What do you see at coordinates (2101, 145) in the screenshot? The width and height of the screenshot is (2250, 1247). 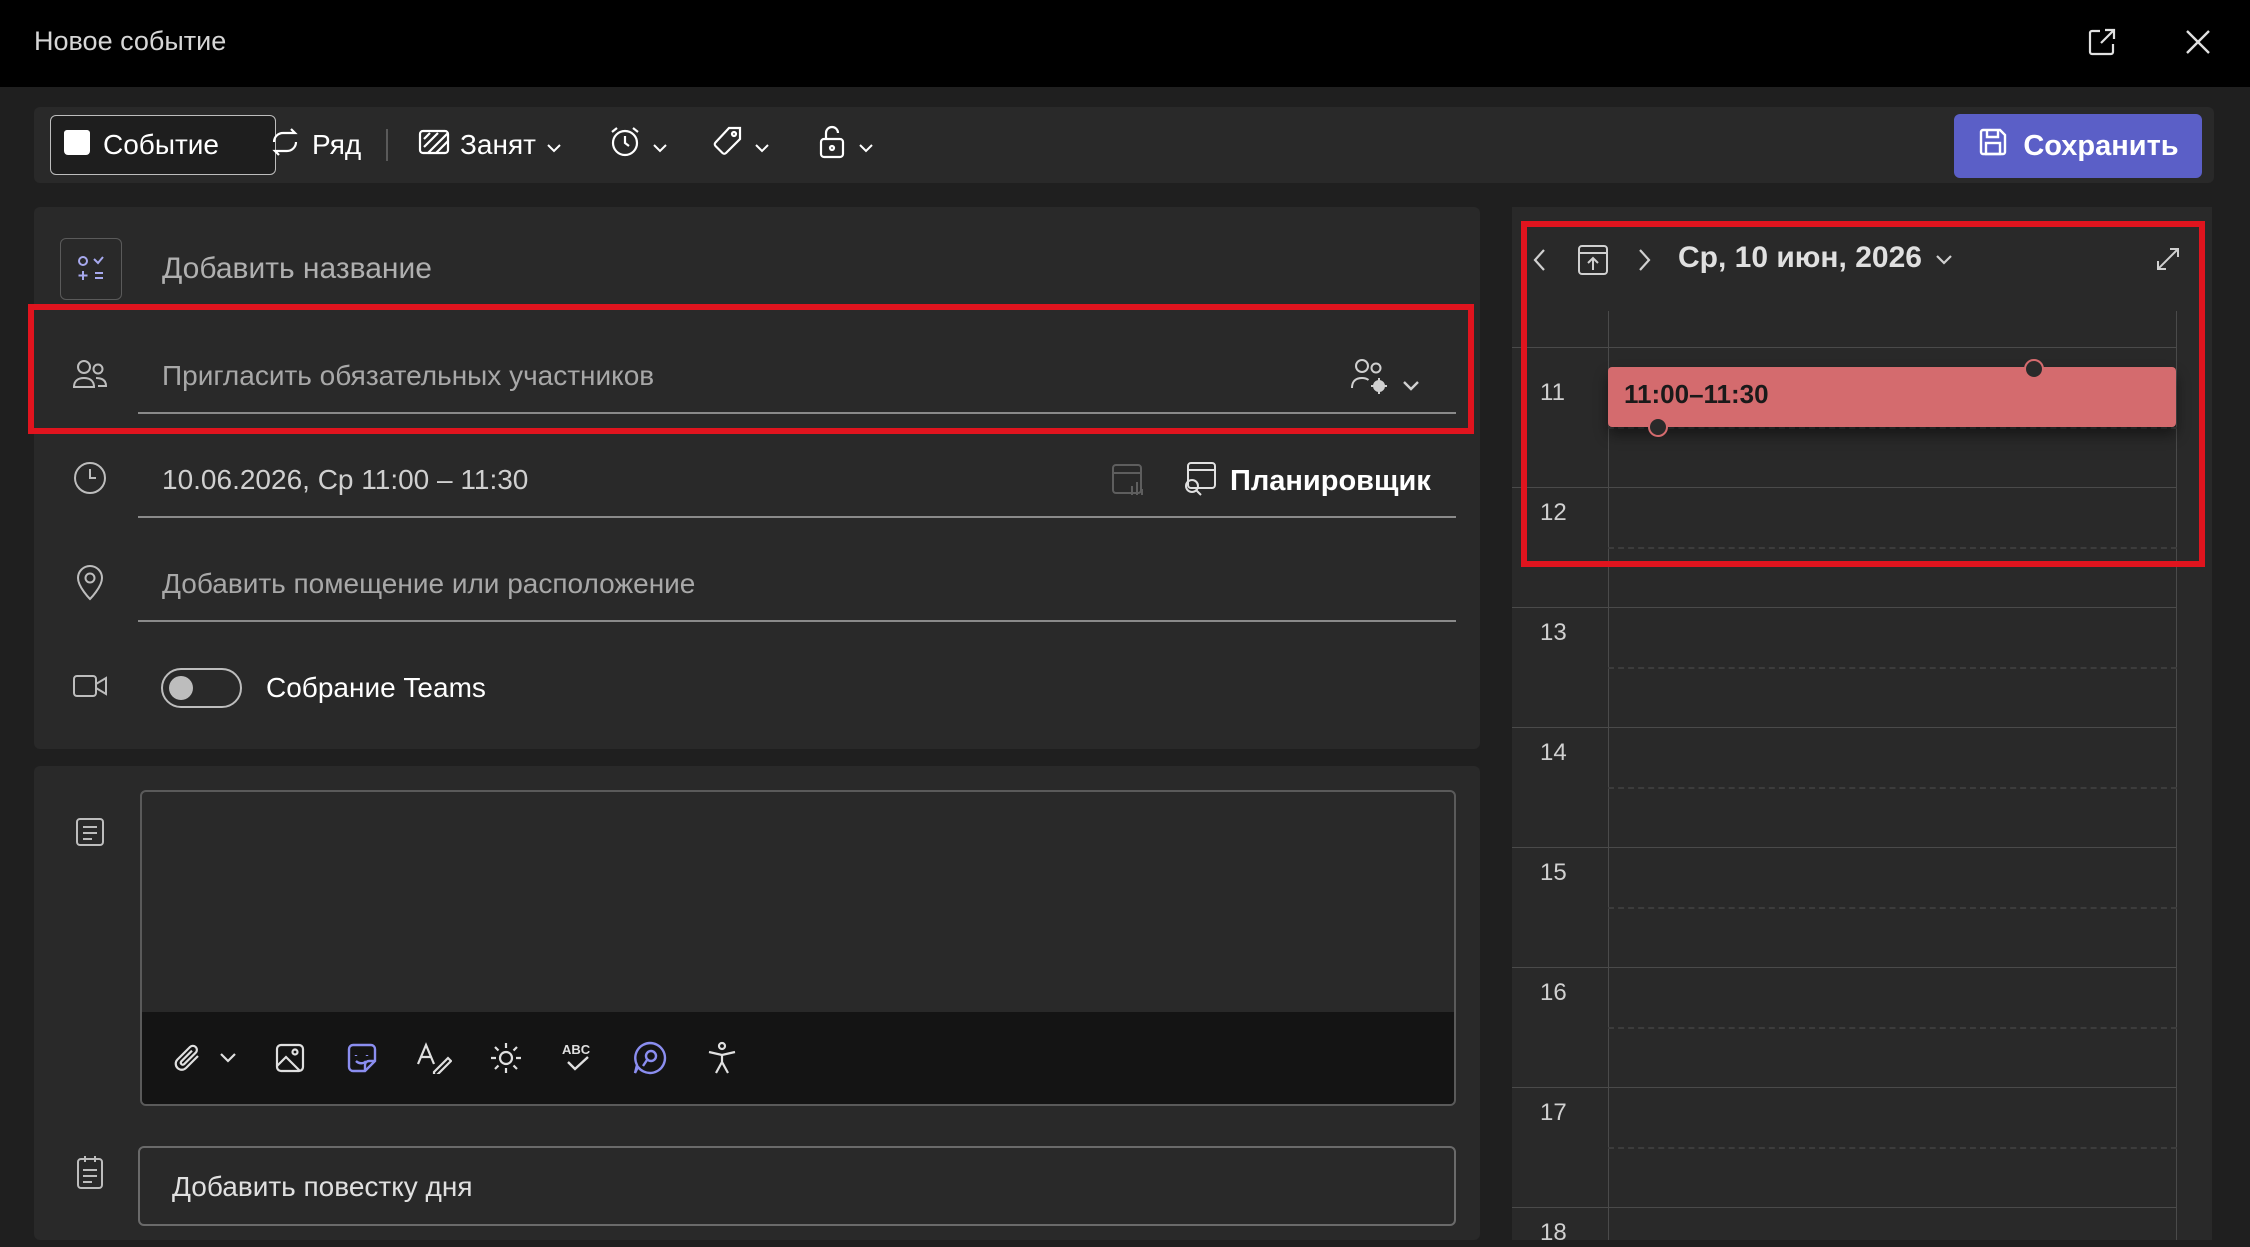 I see `save-label: Сохранить` at bounding box center [2101, 145].